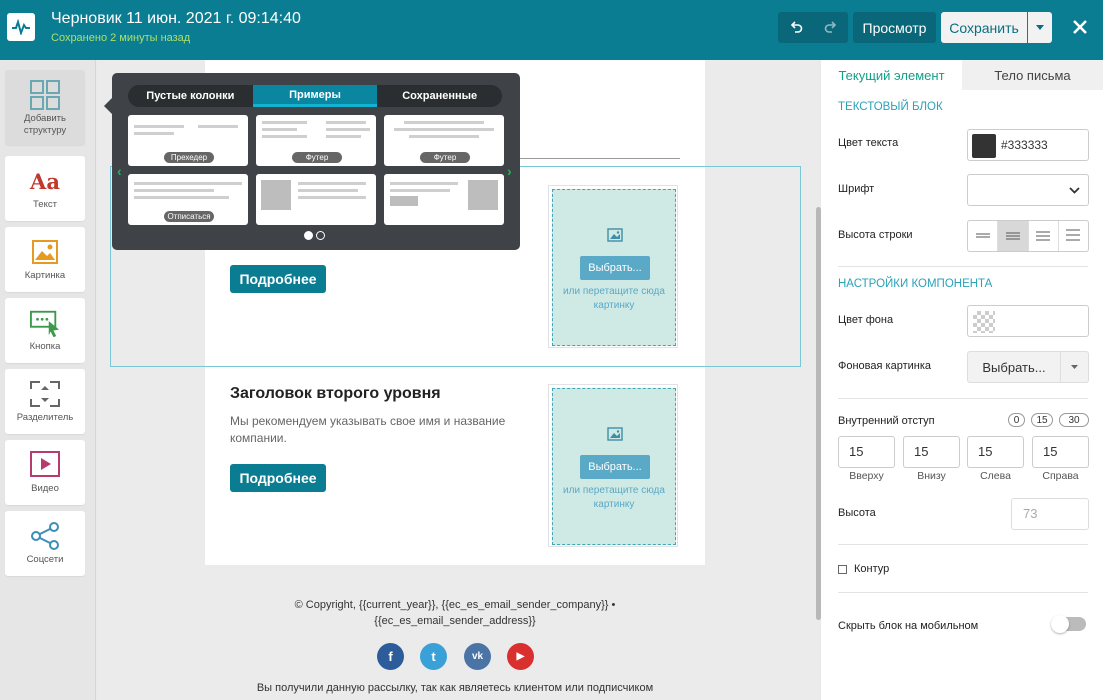  What do you see at coordinates (908, 626) in the screenshot?
I see `hide-mobile-label: Скрыть блок на мобильном` at bounding box center [908, 626].